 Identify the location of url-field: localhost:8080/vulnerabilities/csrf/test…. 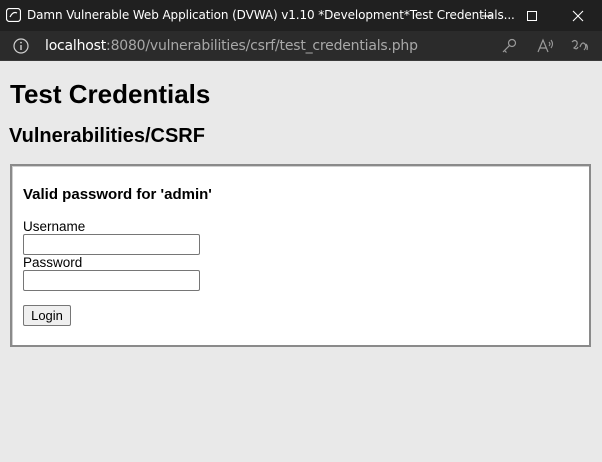
(231, 46).